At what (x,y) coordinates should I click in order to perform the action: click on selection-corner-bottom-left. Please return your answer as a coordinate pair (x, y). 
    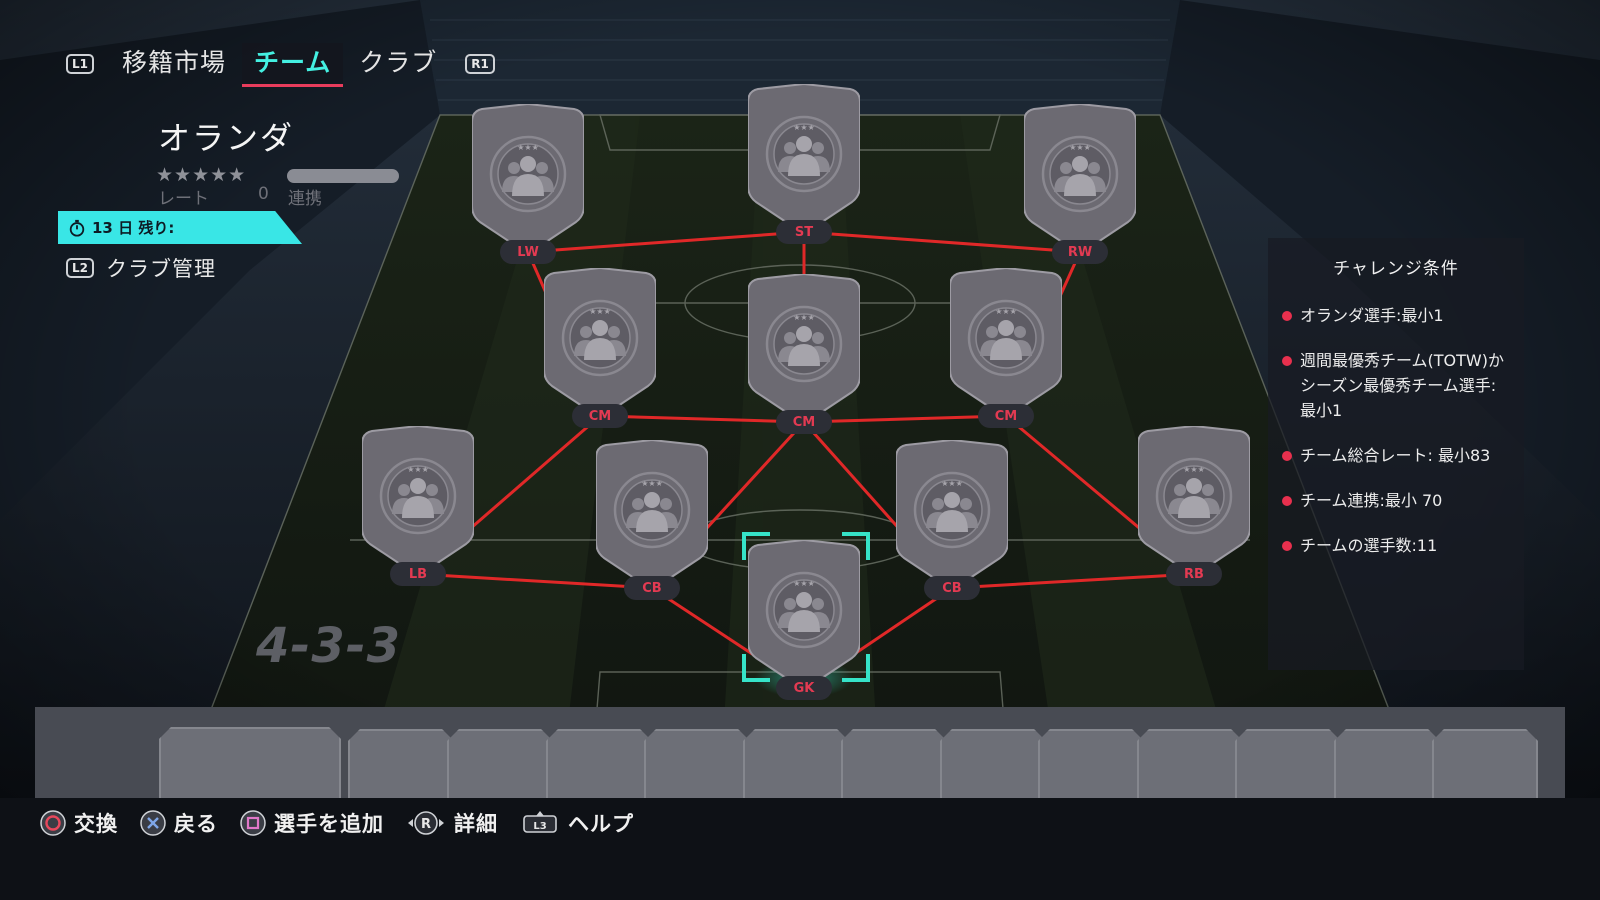
    Looking at the image, I should click on (756, 668).